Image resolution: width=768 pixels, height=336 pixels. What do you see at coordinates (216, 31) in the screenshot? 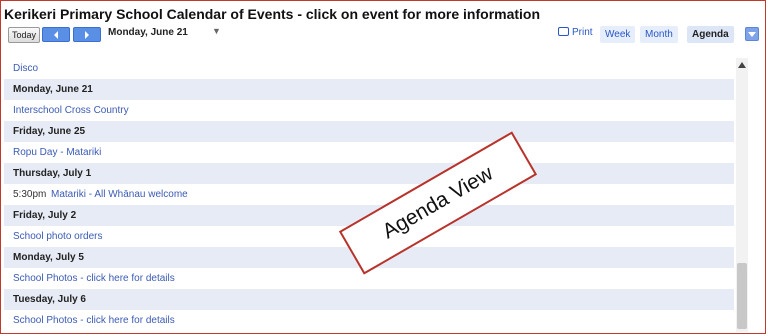
I see `date-dropdown-caret-icon: ▼` at bounding box center [216, 31].